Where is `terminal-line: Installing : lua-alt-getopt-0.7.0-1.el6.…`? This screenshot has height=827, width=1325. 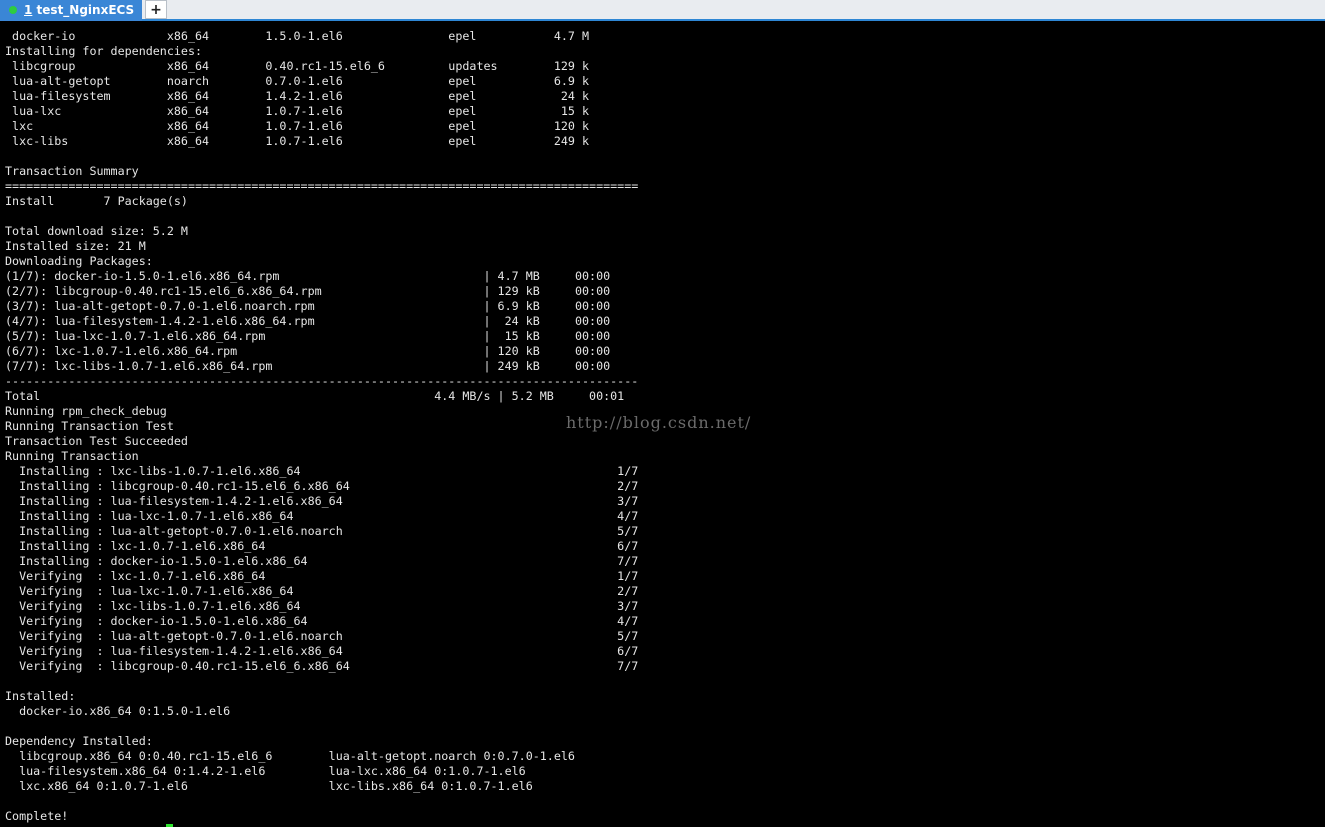 terminal-line: Installing : lua-alt-getopt-0.7.0-1.el6.… is located at coordinates (322, 531).